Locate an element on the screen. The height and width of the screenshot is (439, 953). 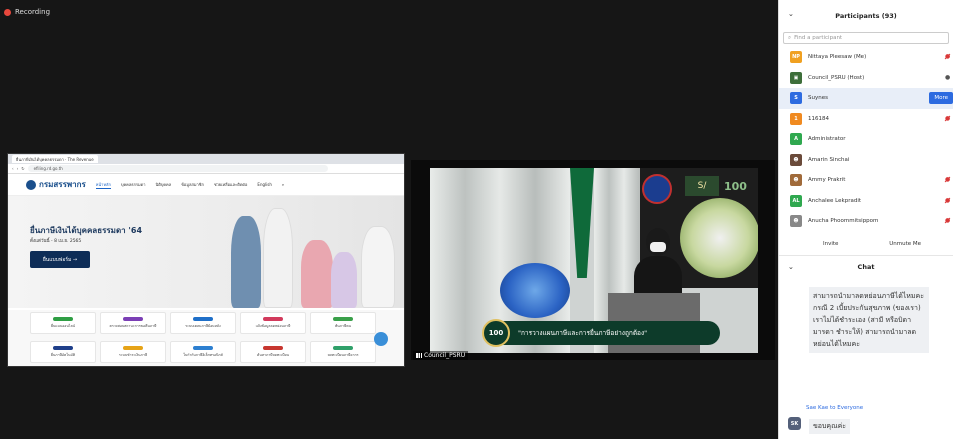
nav-individual: บุคคลธรรมดา is located at coordinates (133, 184).